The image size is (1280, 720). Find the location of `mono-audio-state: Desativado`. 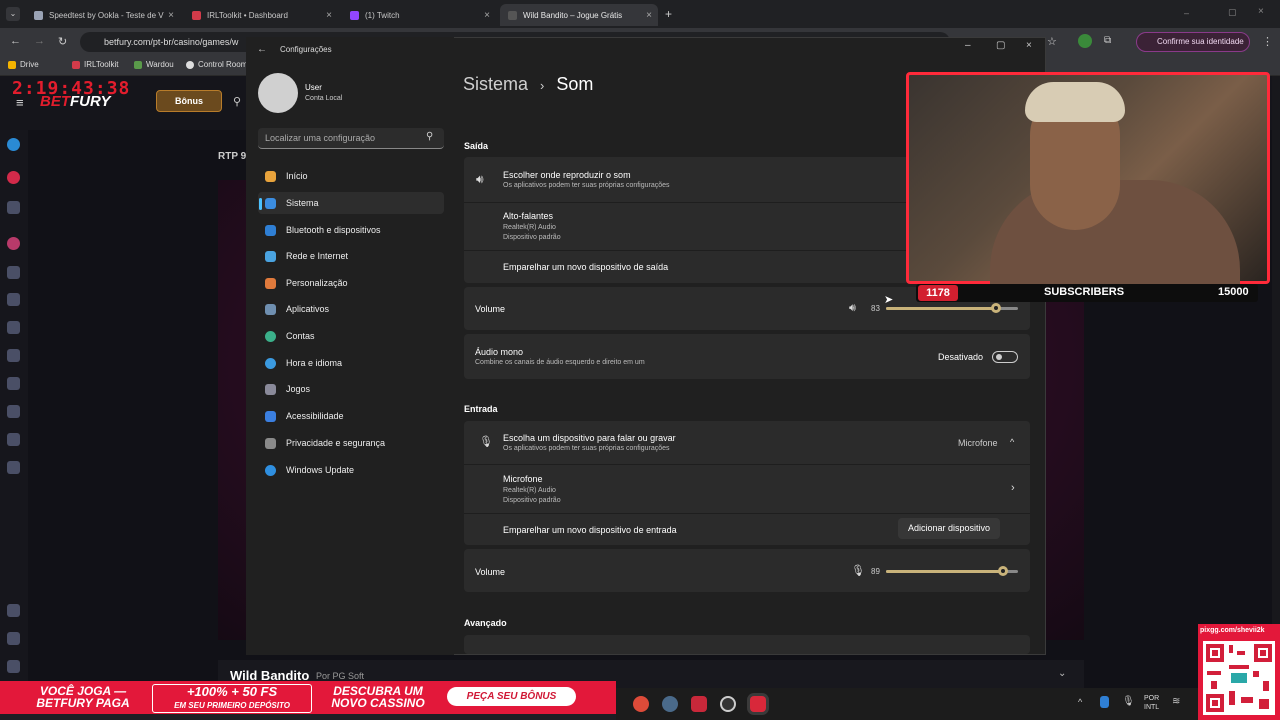

mono-audio-state: Desativado is located at coordinates (961, 357).